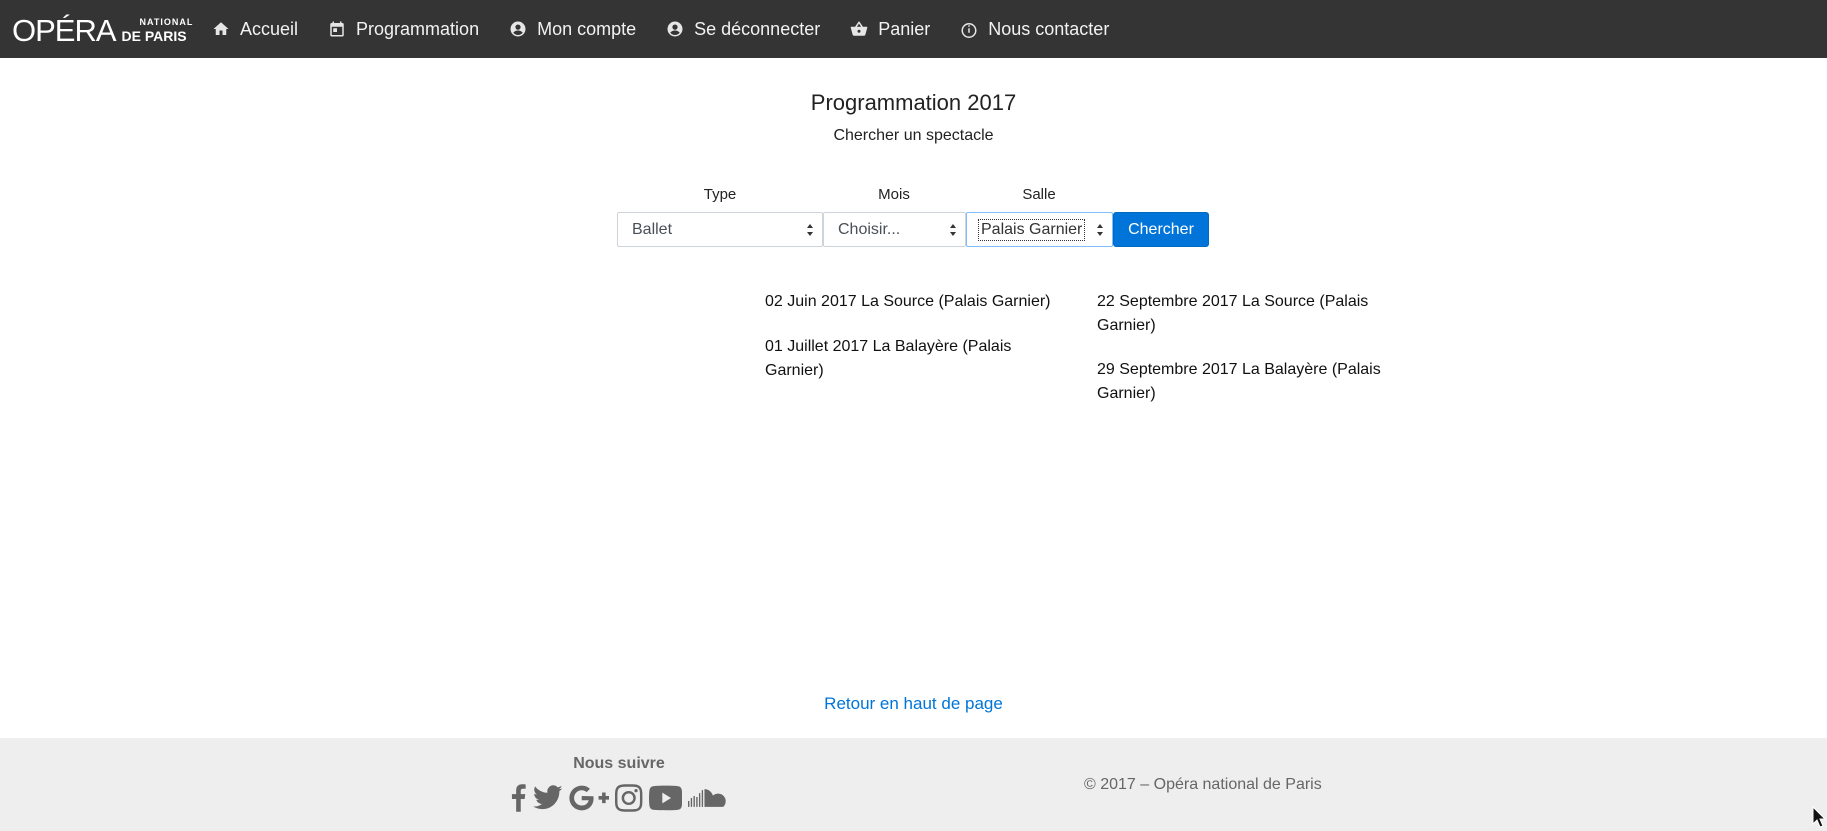 The height and width of the screenshot is (831, 1827). I want to click on nav-accueil: Accueil, so click(255, 29).